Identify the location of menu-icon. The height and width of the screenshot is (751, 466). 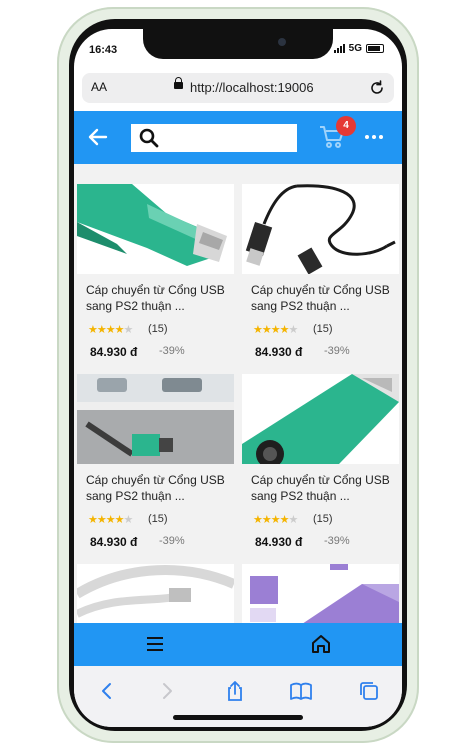
(155, 644).